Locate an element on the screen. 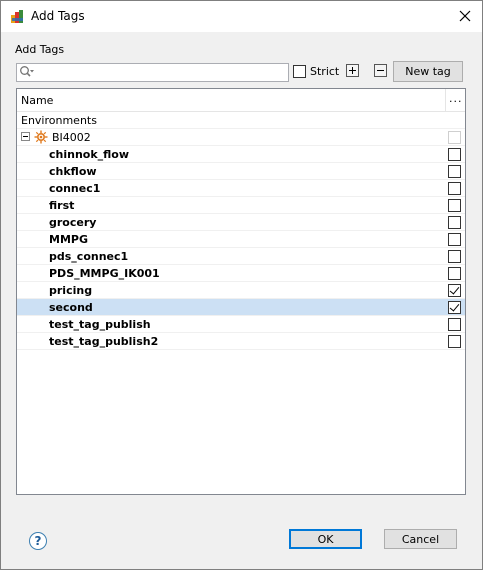 This screenshot has width=483, height=570. tag-name: connec1 is located at coordinates (75, 188).